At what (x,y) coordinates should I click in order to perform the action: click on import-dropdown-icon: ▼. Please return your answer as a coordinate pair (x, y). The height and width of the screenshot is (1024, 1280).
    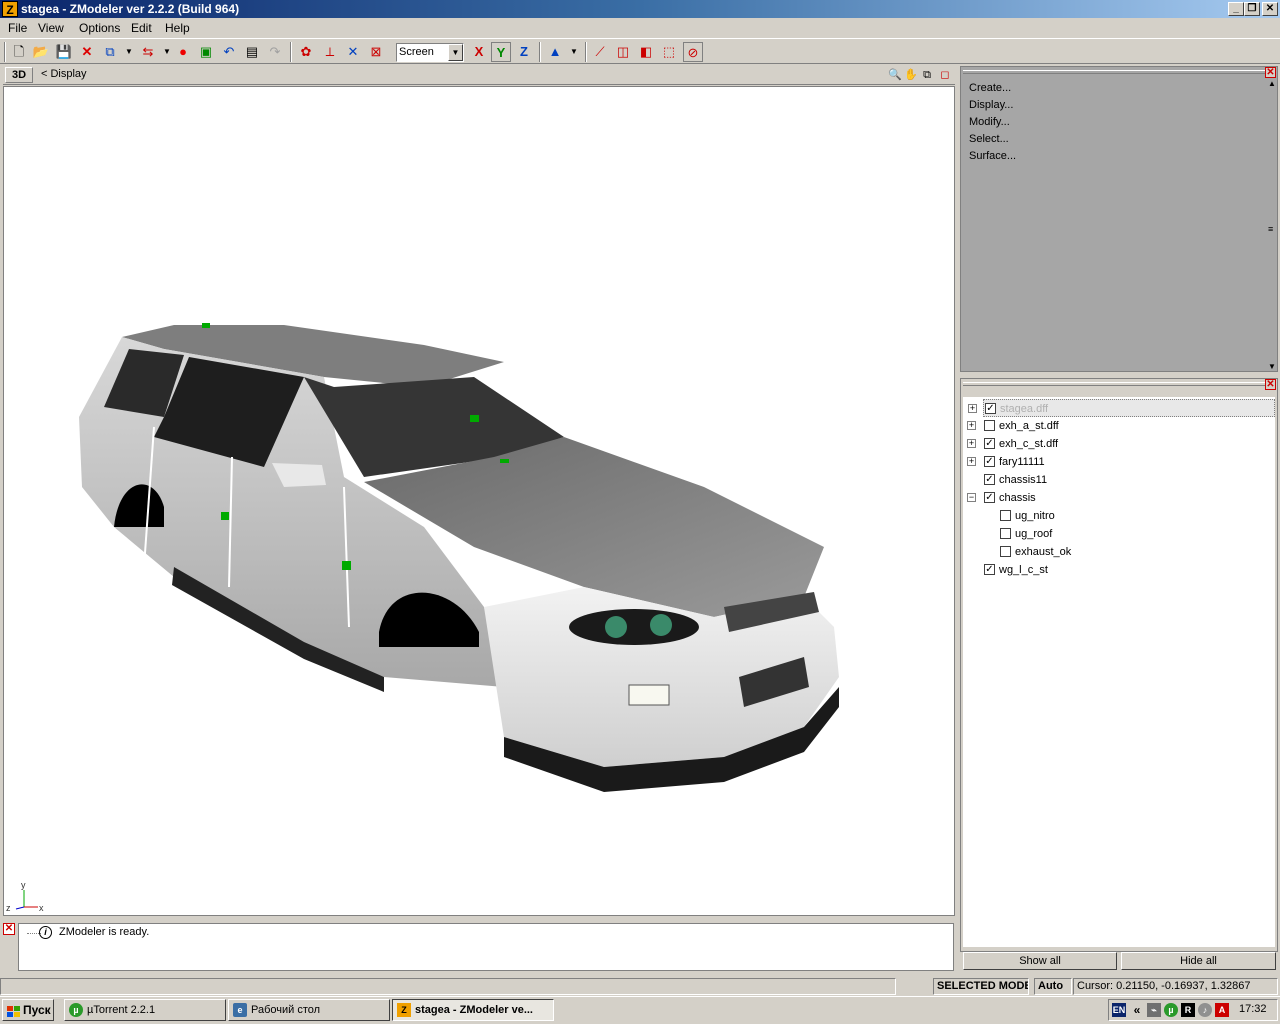
    Looking at the image, I should click on (129, 52).